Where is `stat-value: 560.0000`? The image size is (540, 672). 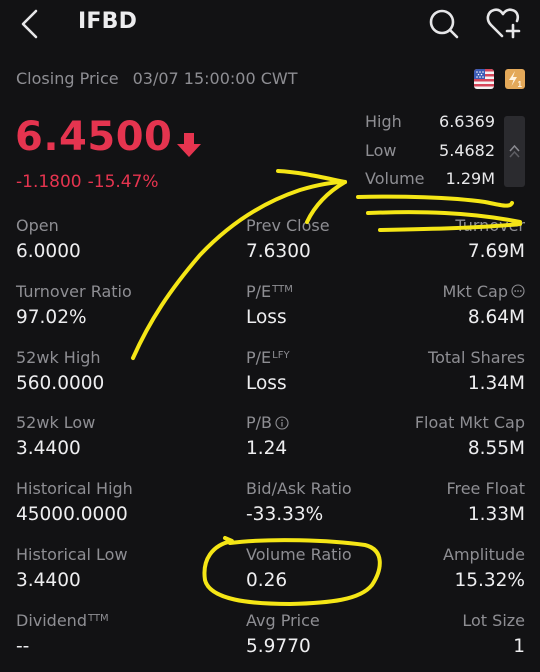
stat-value: 560.0000 is located at coordinates (60, 383).